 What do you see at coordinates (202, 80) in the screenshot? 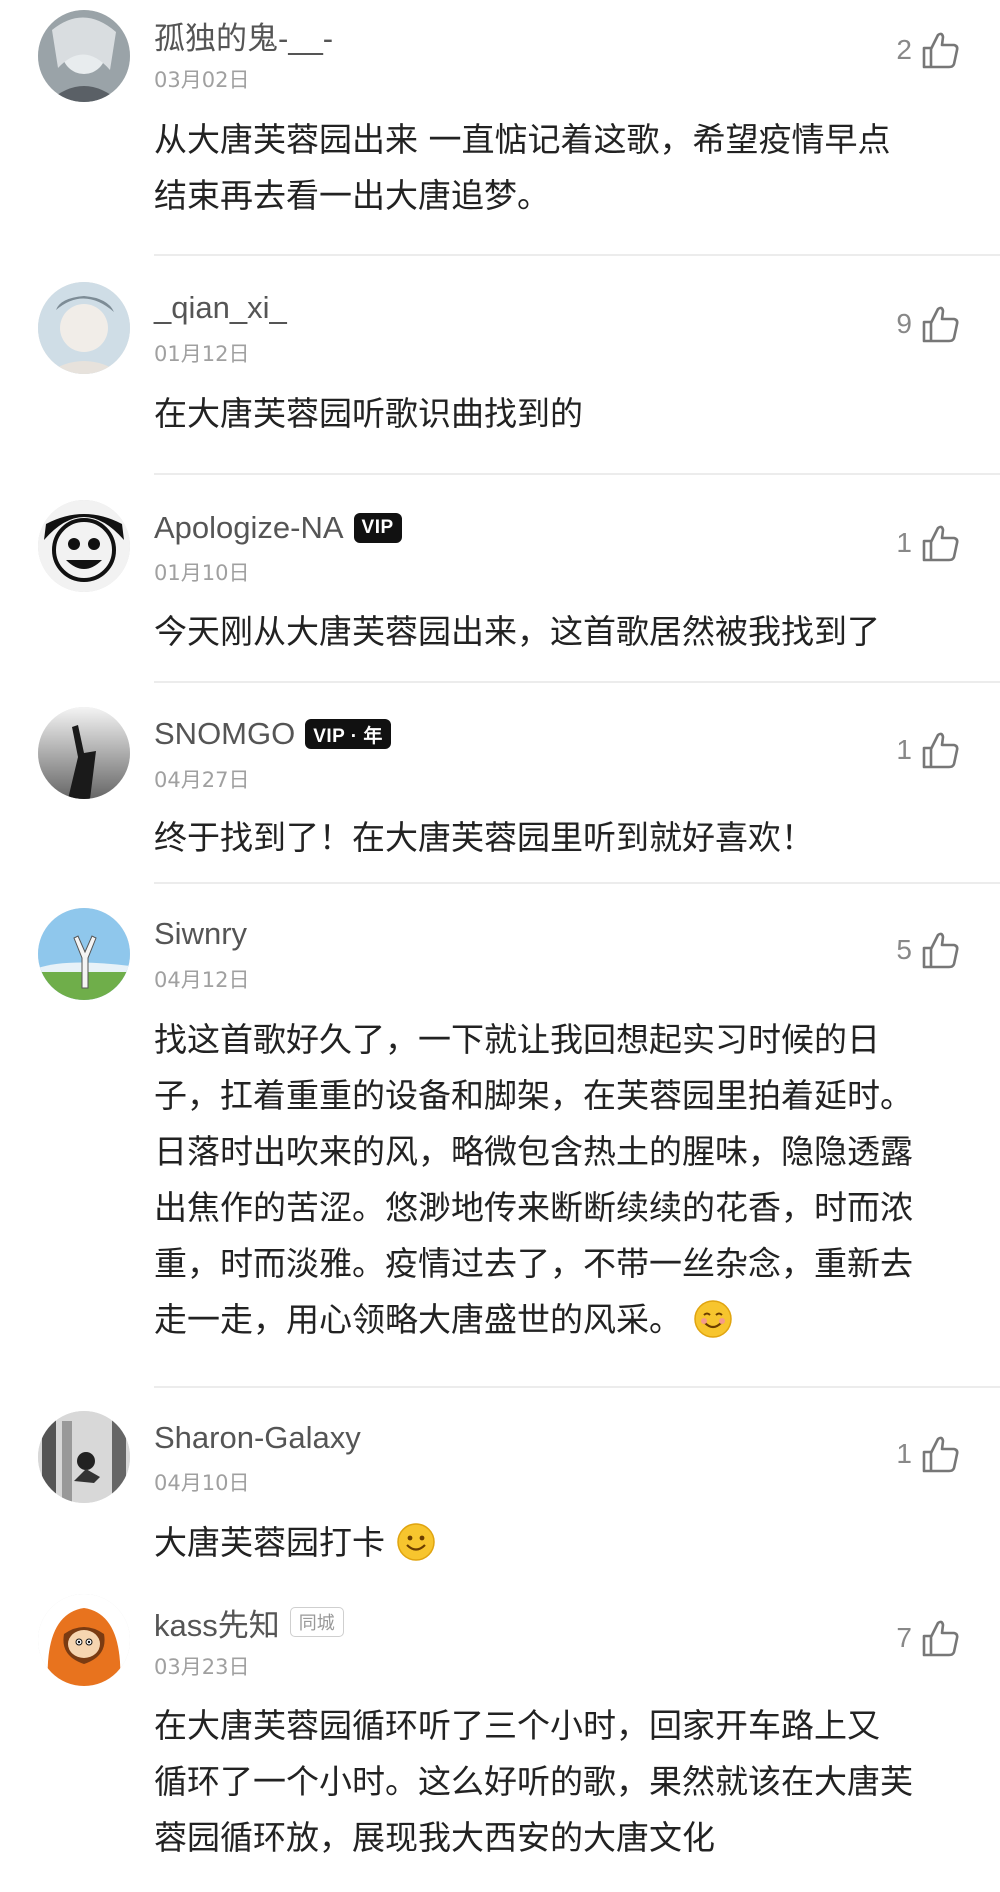
I see `comment-date: 03月02日` at bounding box center [202, 80].